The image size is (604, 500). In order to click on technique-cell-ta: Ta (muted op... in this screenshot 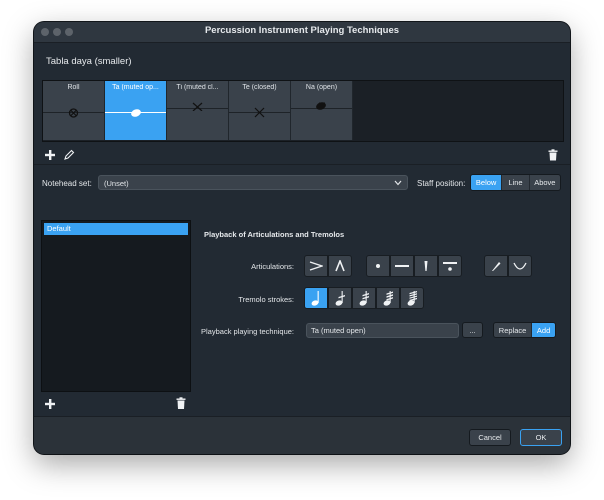, I will do `click(136, 110)`.